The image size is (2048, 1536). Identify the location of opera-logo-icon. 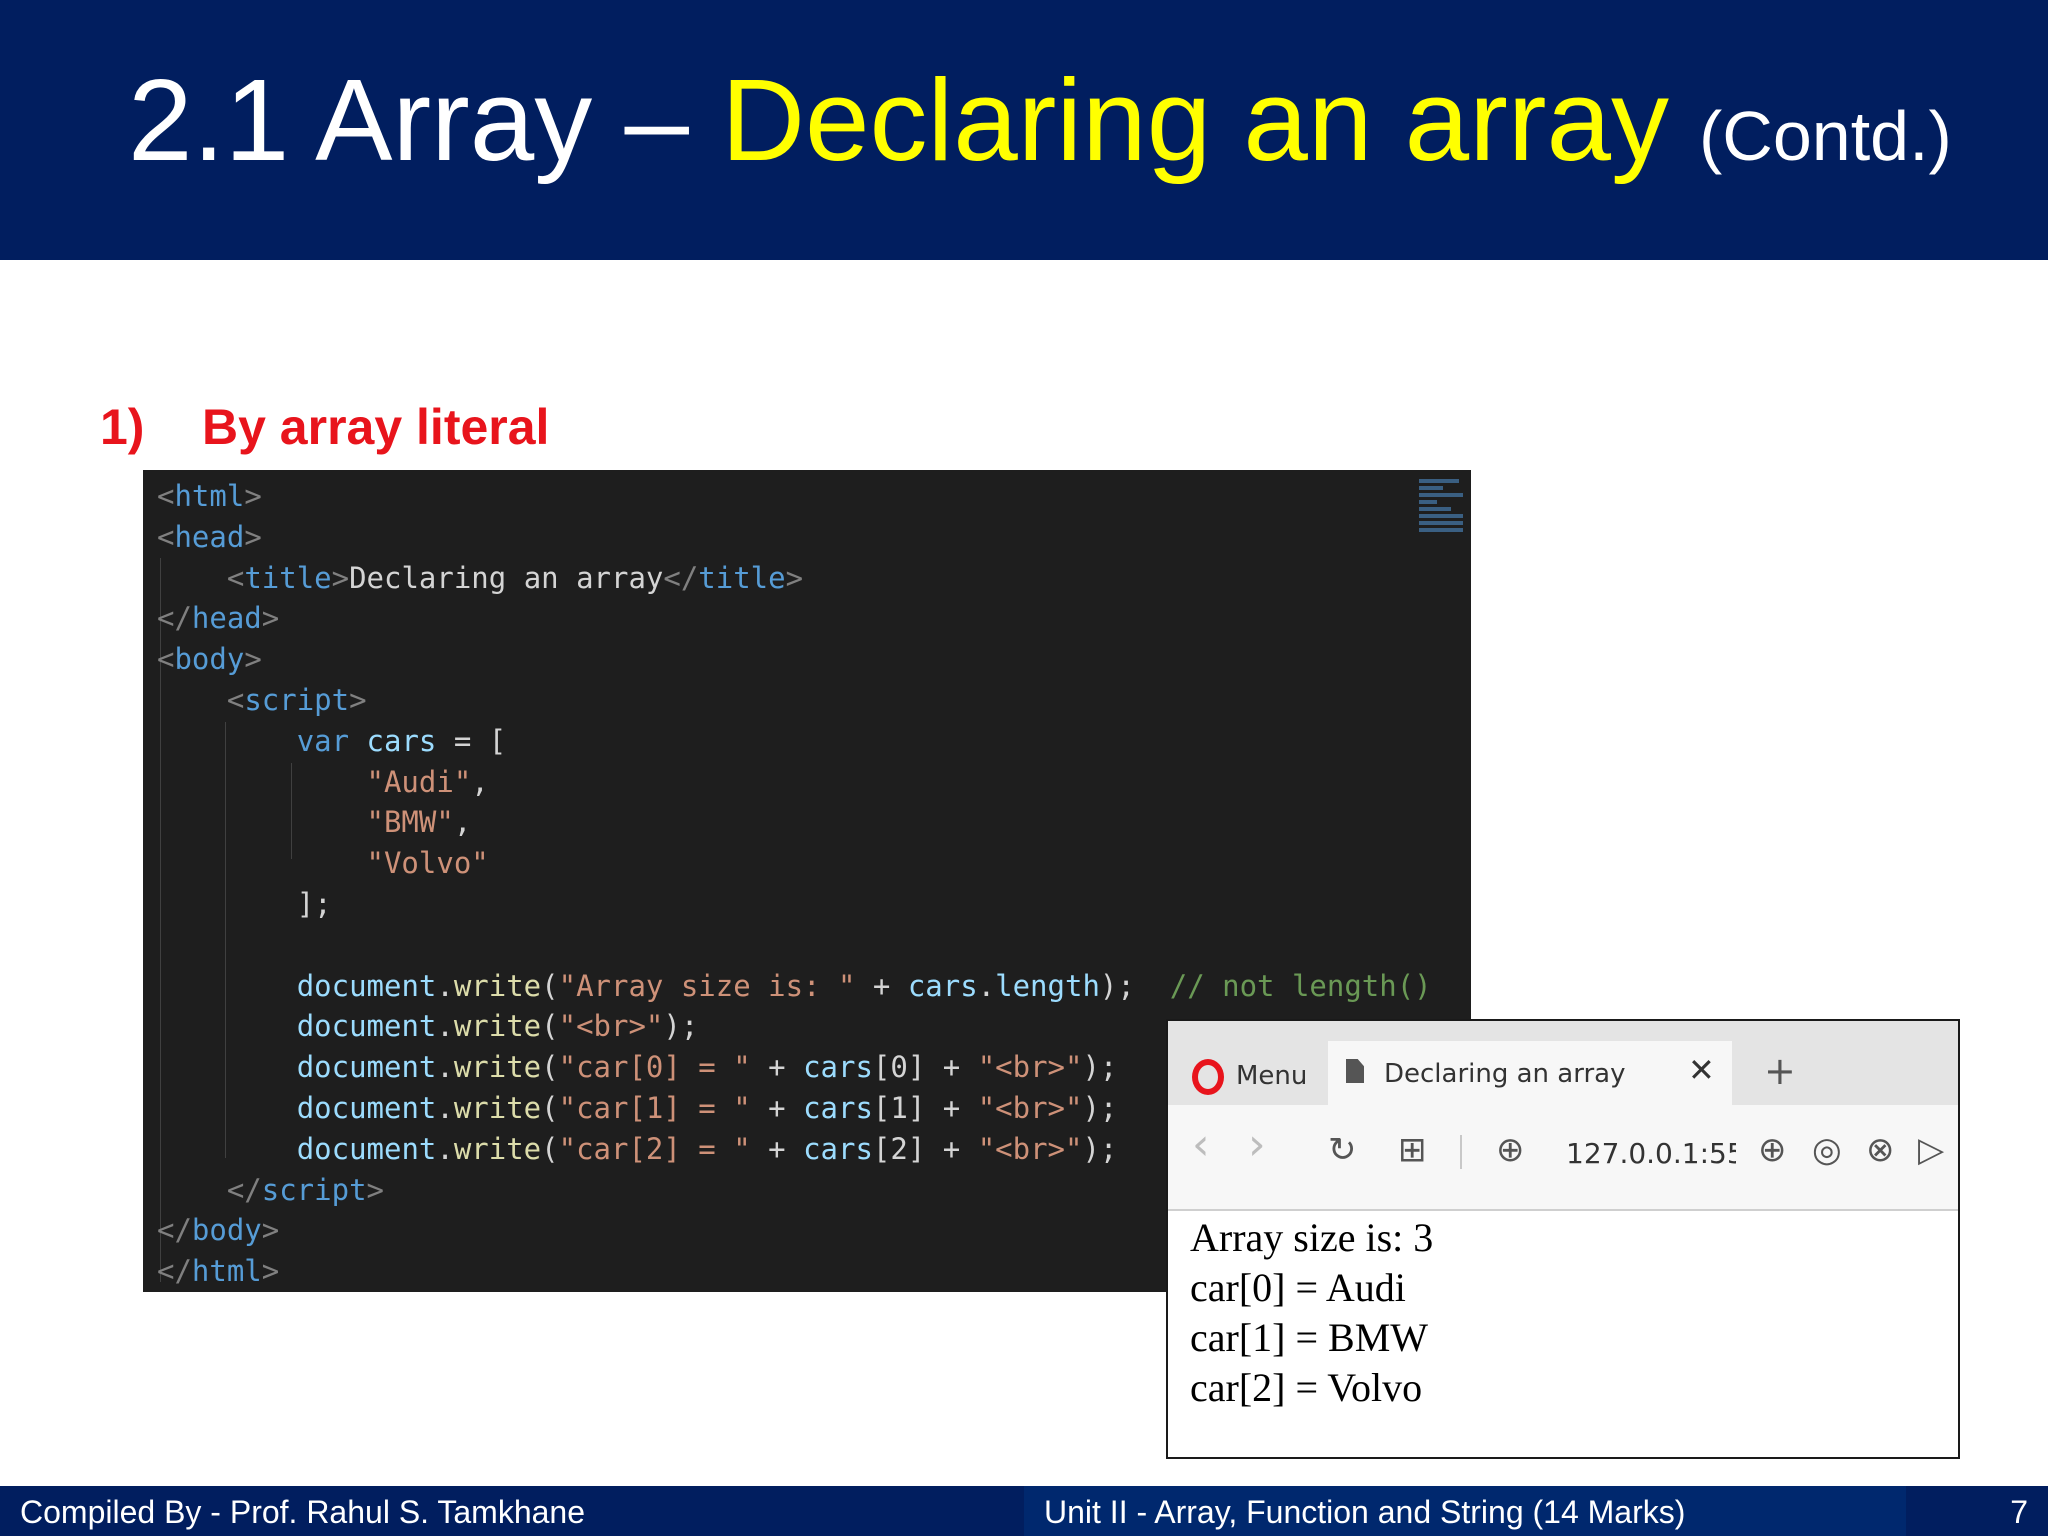
(1208, 1077).